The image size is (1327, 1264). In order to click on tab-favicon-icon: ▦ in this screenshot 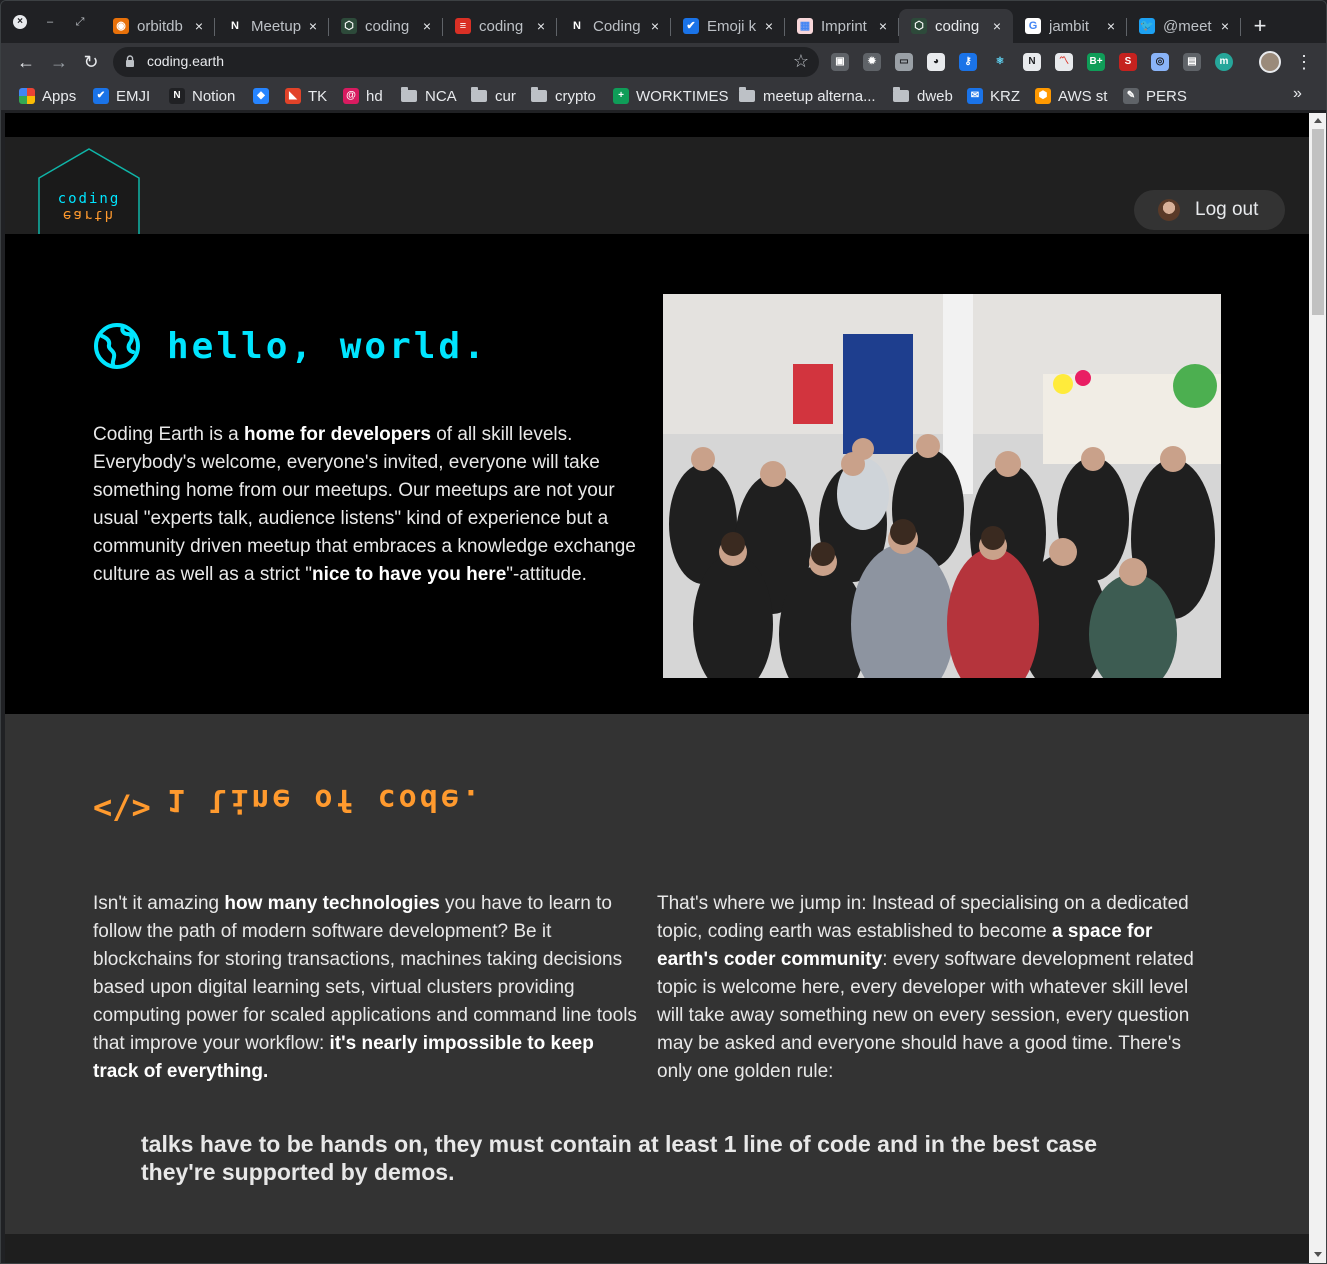, I will do `click(805, 26)`.